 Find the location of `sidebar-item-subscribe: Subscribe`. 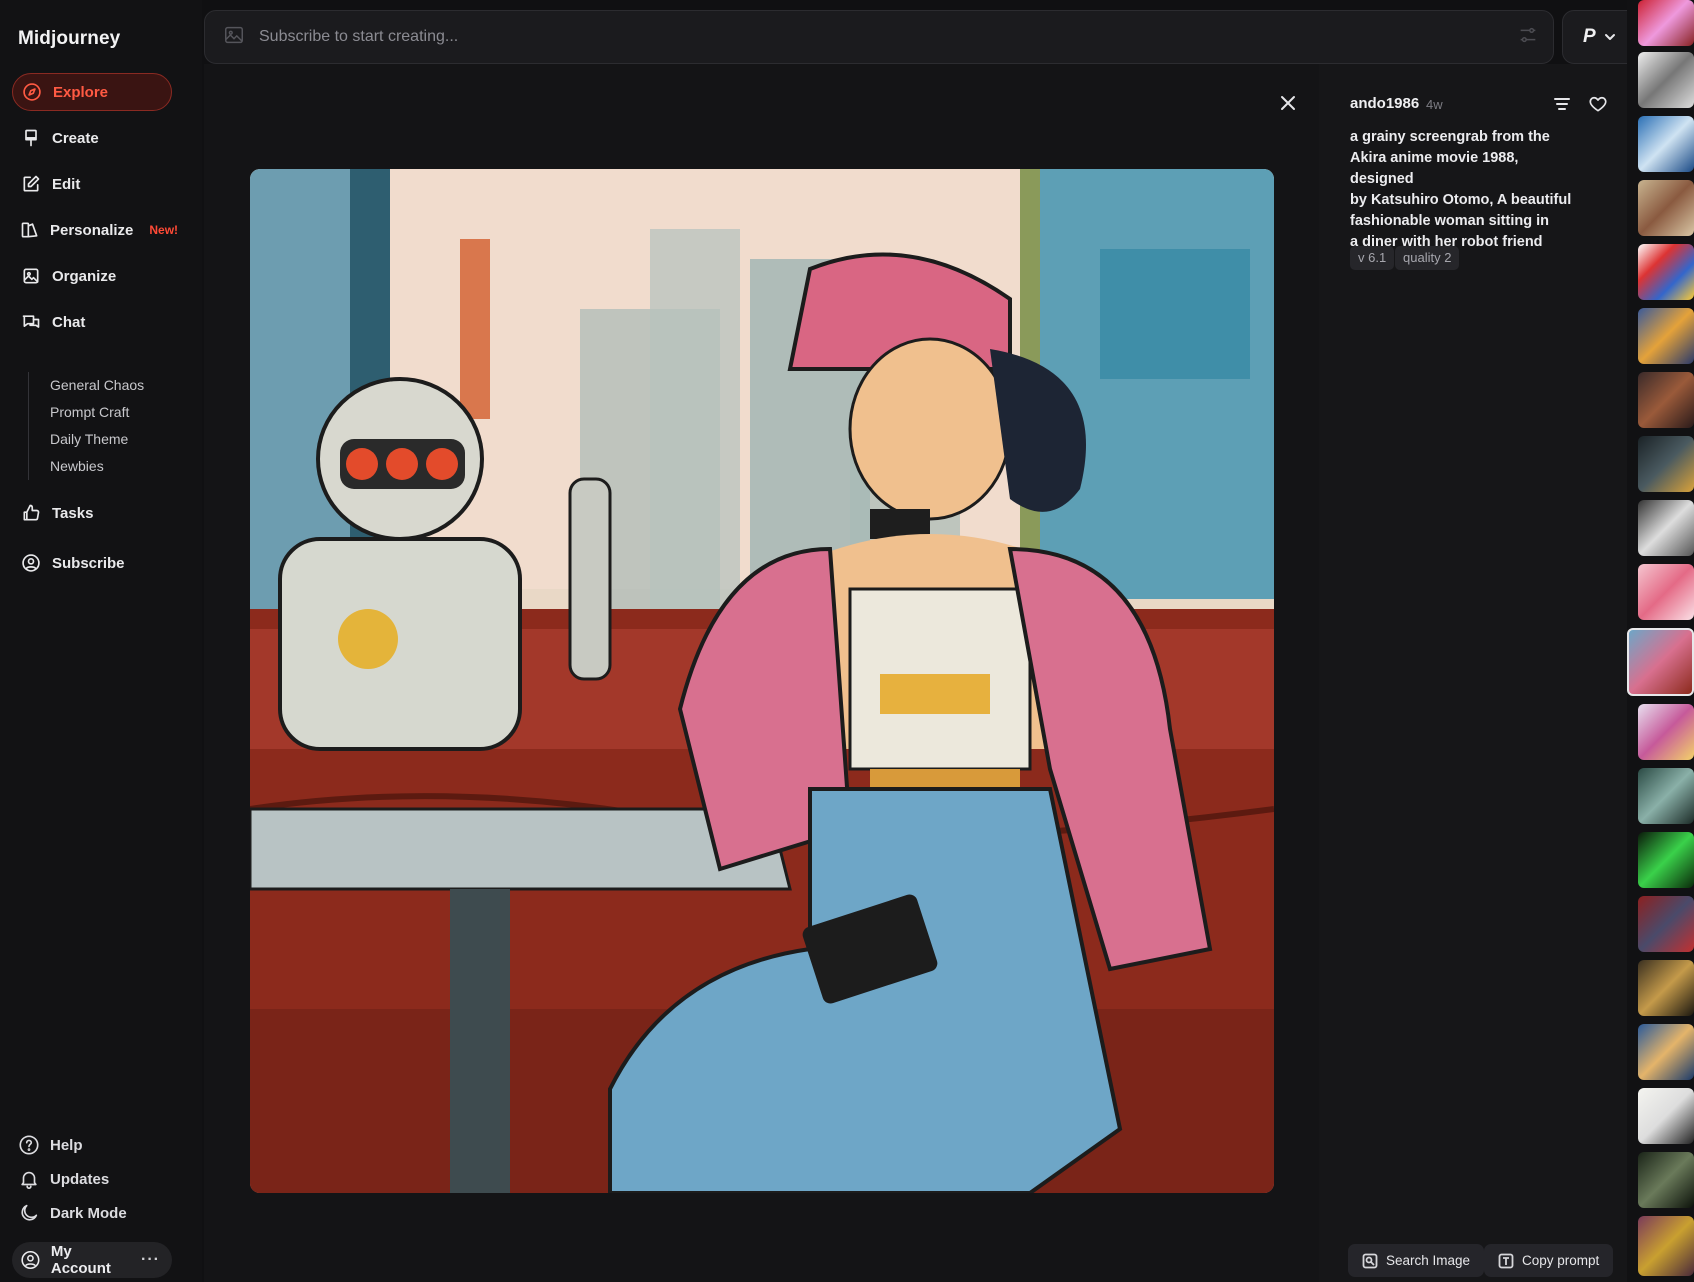

sidebar-item-subscribe: Subscribe is located at coordinates (92, 563).